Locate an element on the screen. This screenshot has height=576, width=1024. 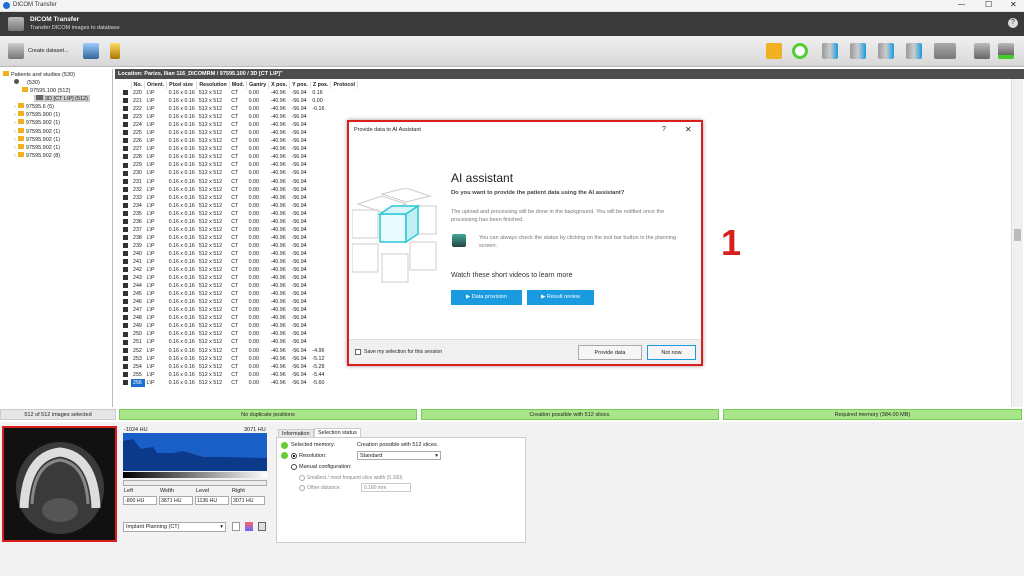
scrollbar-thumb is located at coordinates (1017, 235).